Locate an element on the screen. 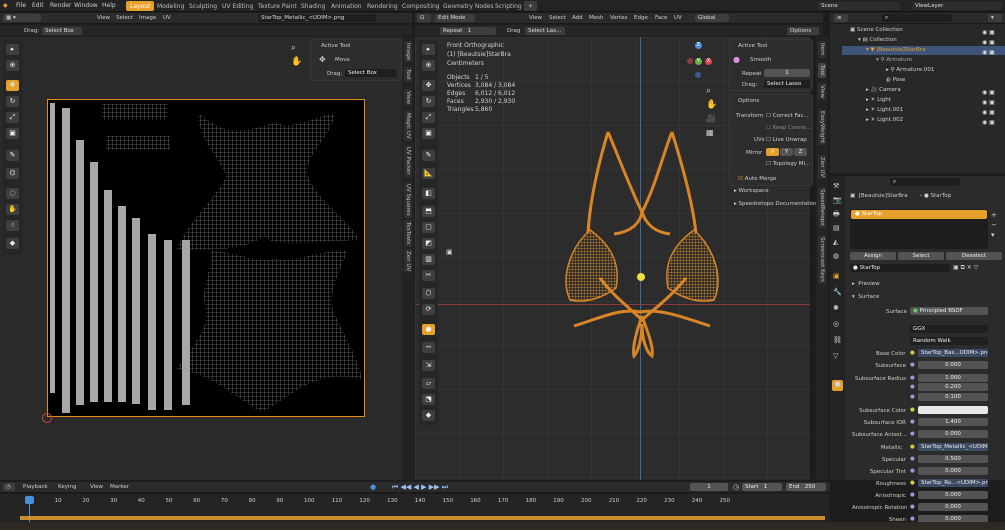 This screenshot has width=1005, height=530. tab-vp-view: View is located at coordinates (822, 92).